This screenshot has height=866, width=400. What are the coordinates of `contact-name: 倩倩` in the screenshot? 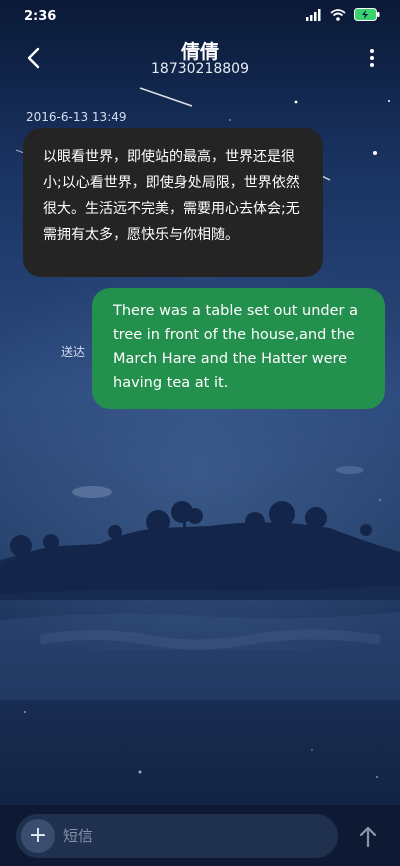 It's located at (199, 52).